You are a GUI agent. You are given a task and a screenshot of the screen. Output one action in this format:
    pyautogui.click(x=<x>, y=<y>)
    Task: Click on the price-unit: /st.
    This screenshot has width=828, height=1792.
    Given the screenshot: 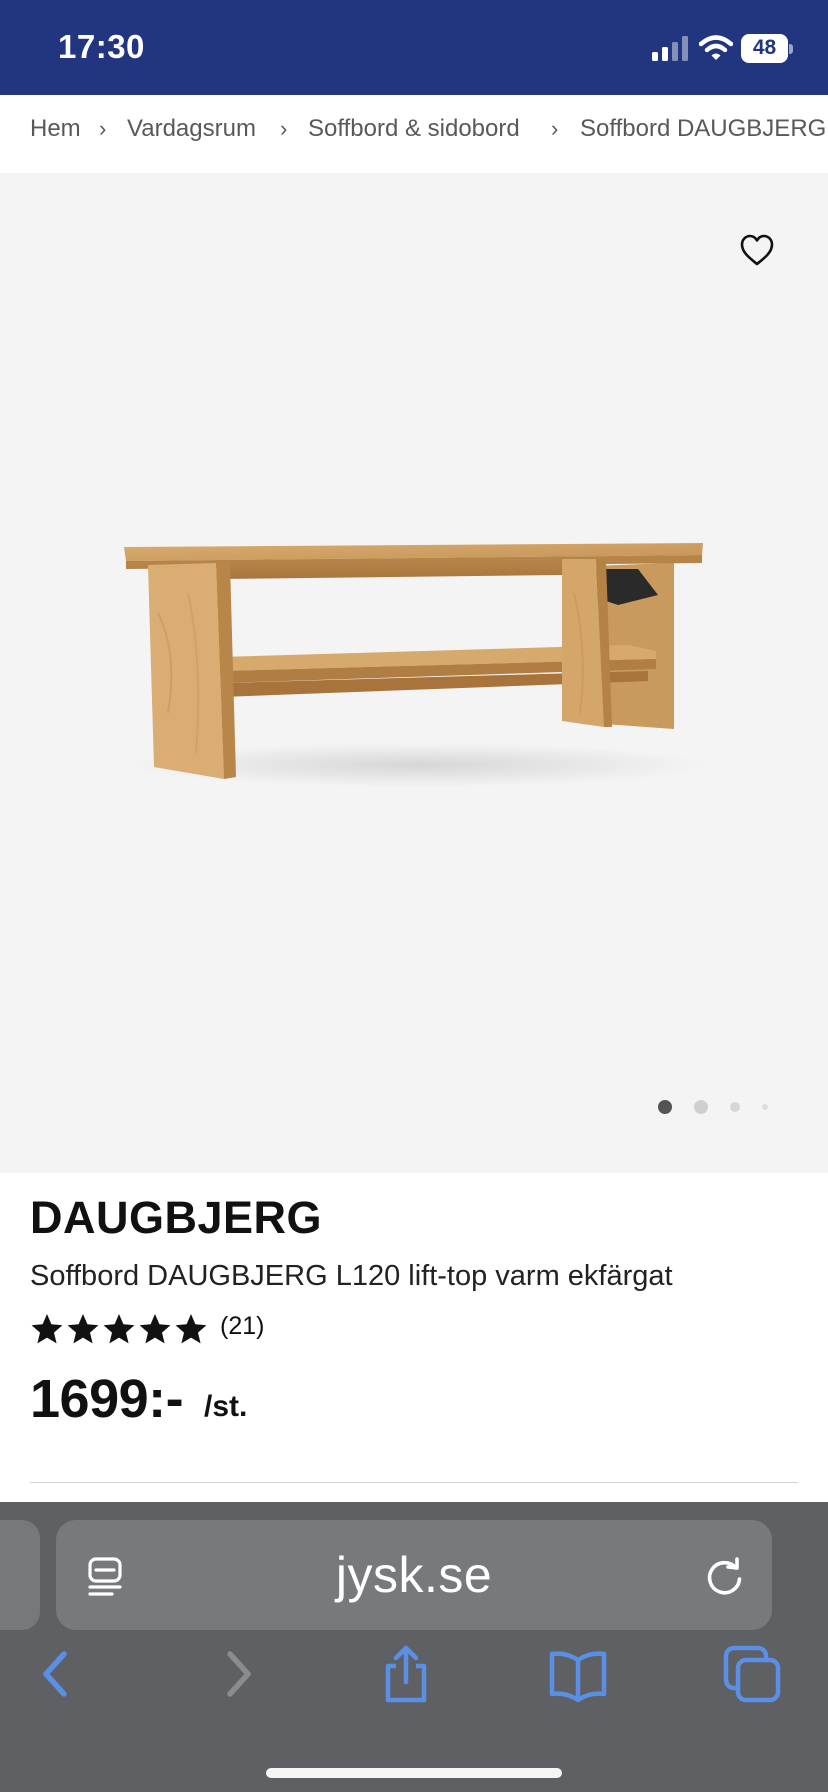 What is the action you would take?
    pyautogui.click(x=226, y=1406)
    